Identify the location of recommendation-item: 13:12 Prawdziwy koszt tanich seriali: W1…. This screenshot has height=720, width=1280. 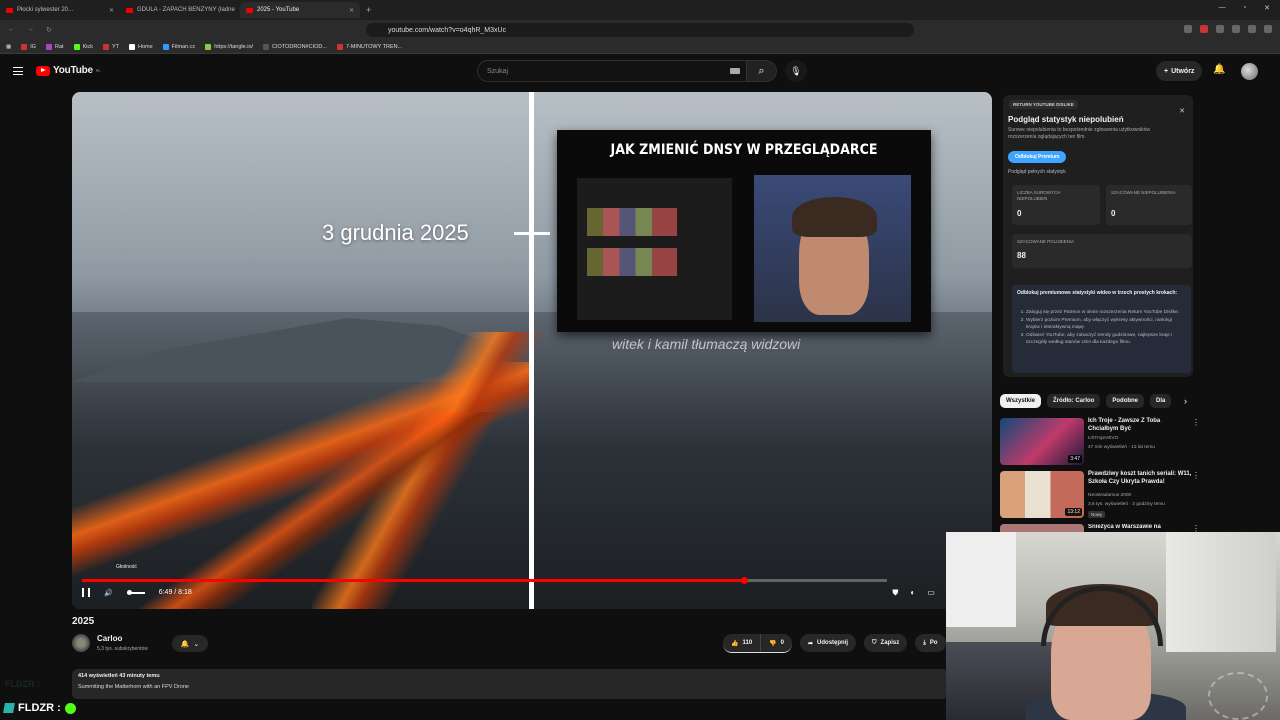
(1100, 496).